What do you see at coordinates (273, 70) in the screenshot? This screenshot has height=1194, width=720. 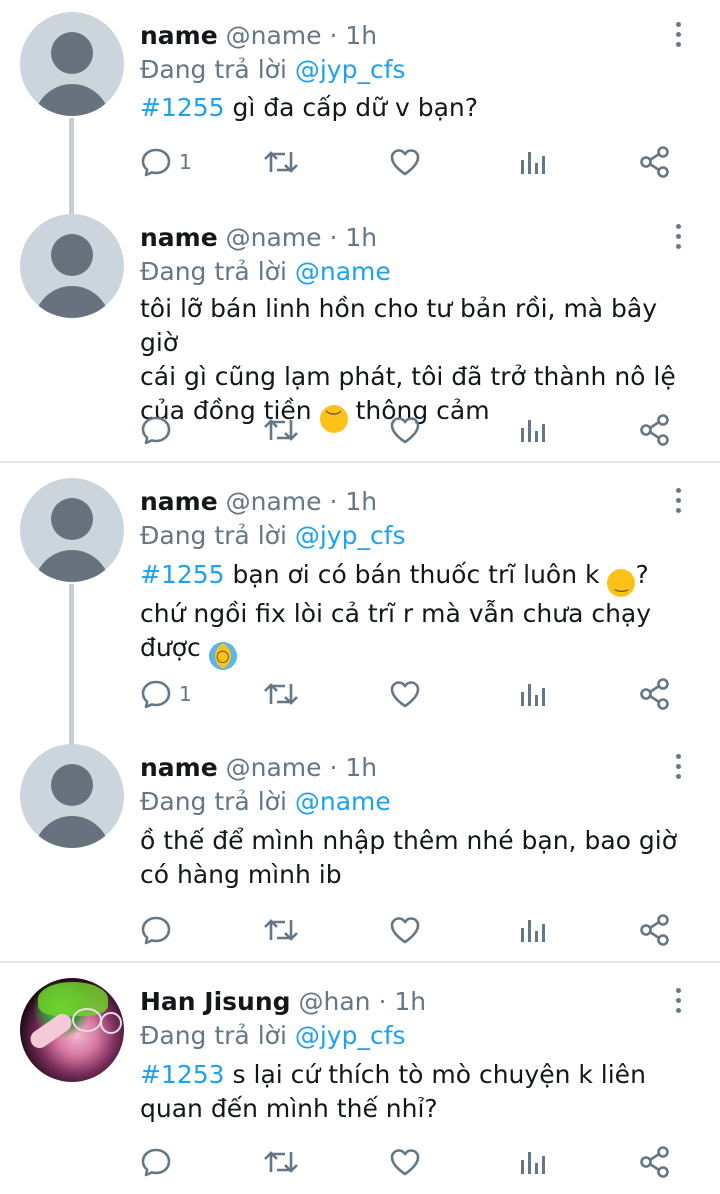 I see `replying-to: Đang trả lời @jyp_cfs` at bounding box center [273, 70].